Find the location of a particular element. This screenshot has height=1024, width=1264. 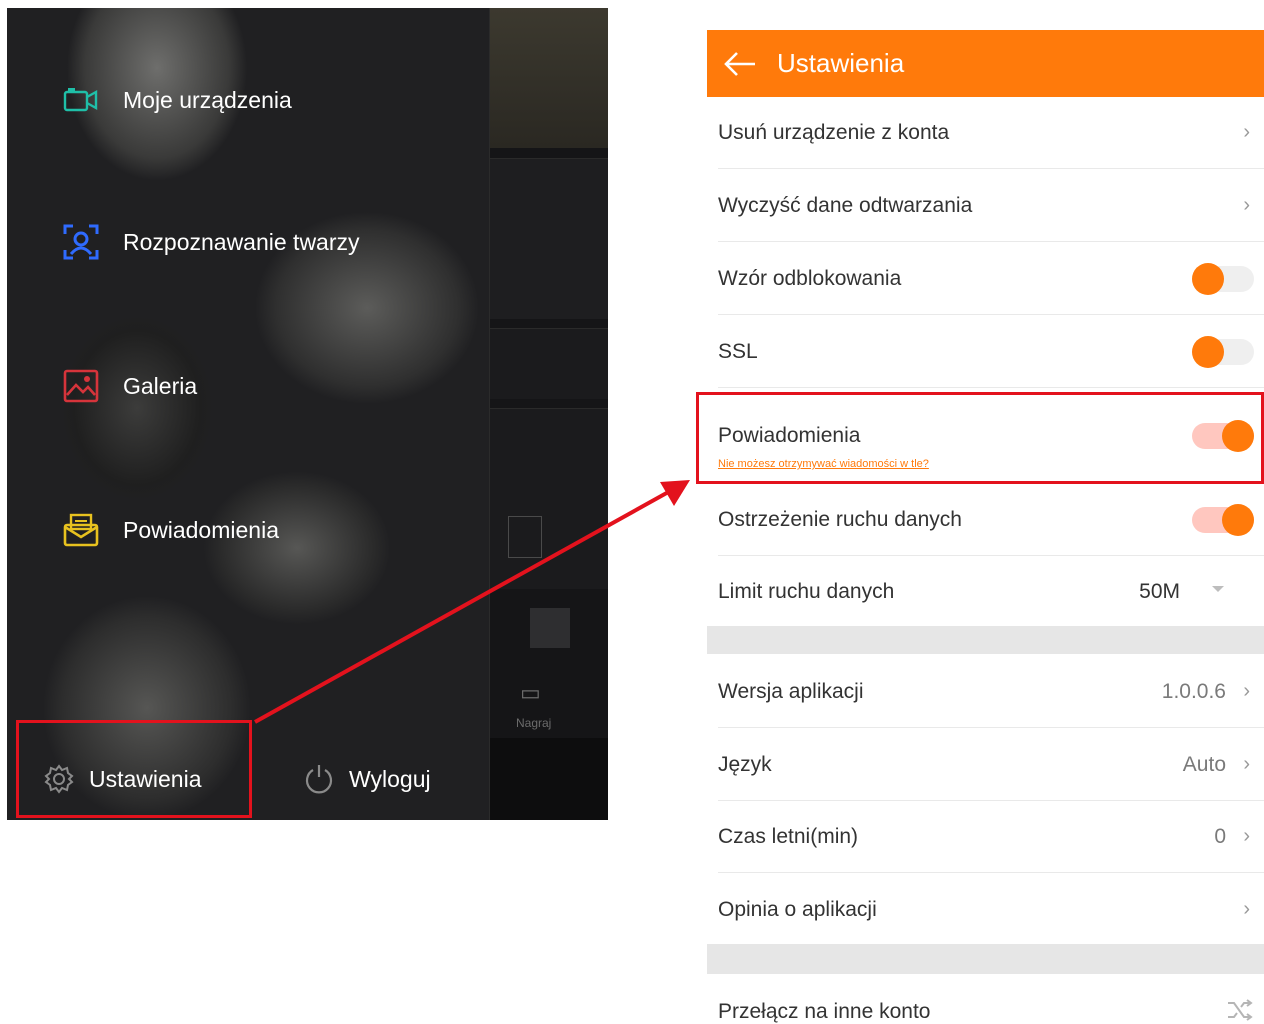

setting-row-app-version: Wersja aplikacji 1.0.0.6 › is located at coordinates (991, 692).